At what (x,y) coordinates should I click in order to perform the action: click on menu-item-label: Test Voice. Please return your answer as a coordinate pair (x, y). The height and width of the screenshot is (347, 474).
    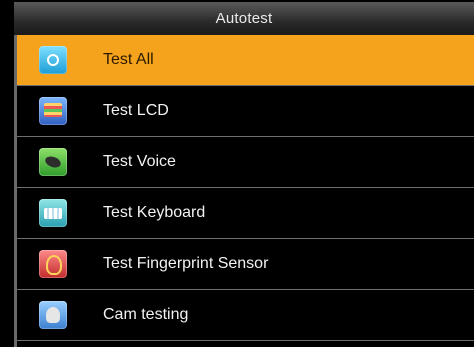
    Looking at the image, I should click on (139, 161).